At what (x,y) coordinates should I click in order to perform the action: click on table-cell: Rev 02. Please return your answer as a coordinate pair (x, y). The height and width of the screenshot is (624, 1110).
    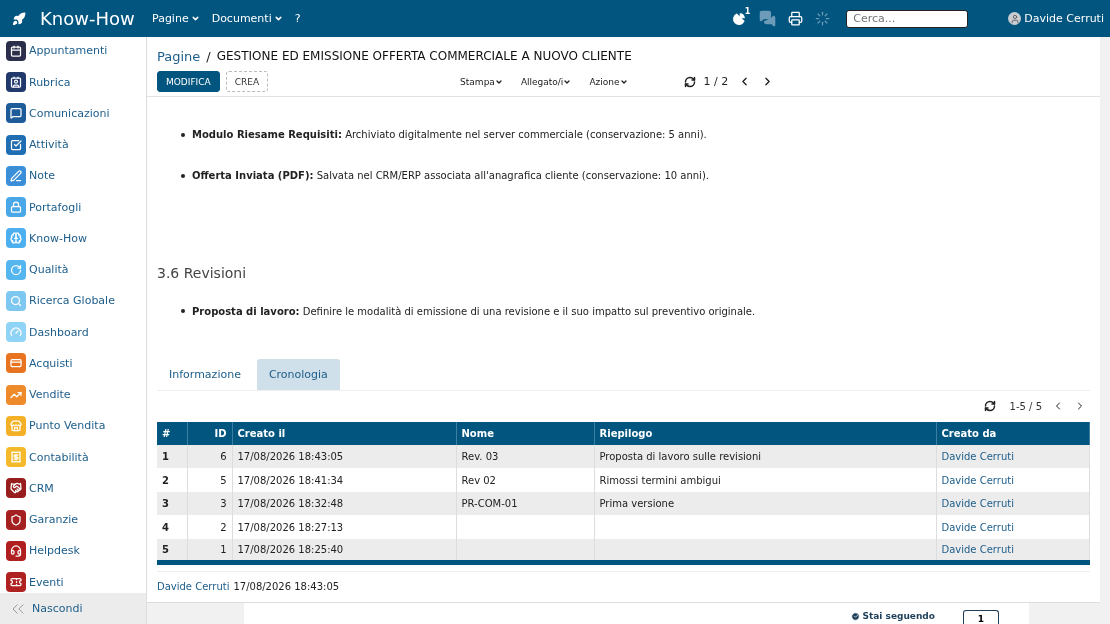
    Looking at the image, I should click on (525, 480).